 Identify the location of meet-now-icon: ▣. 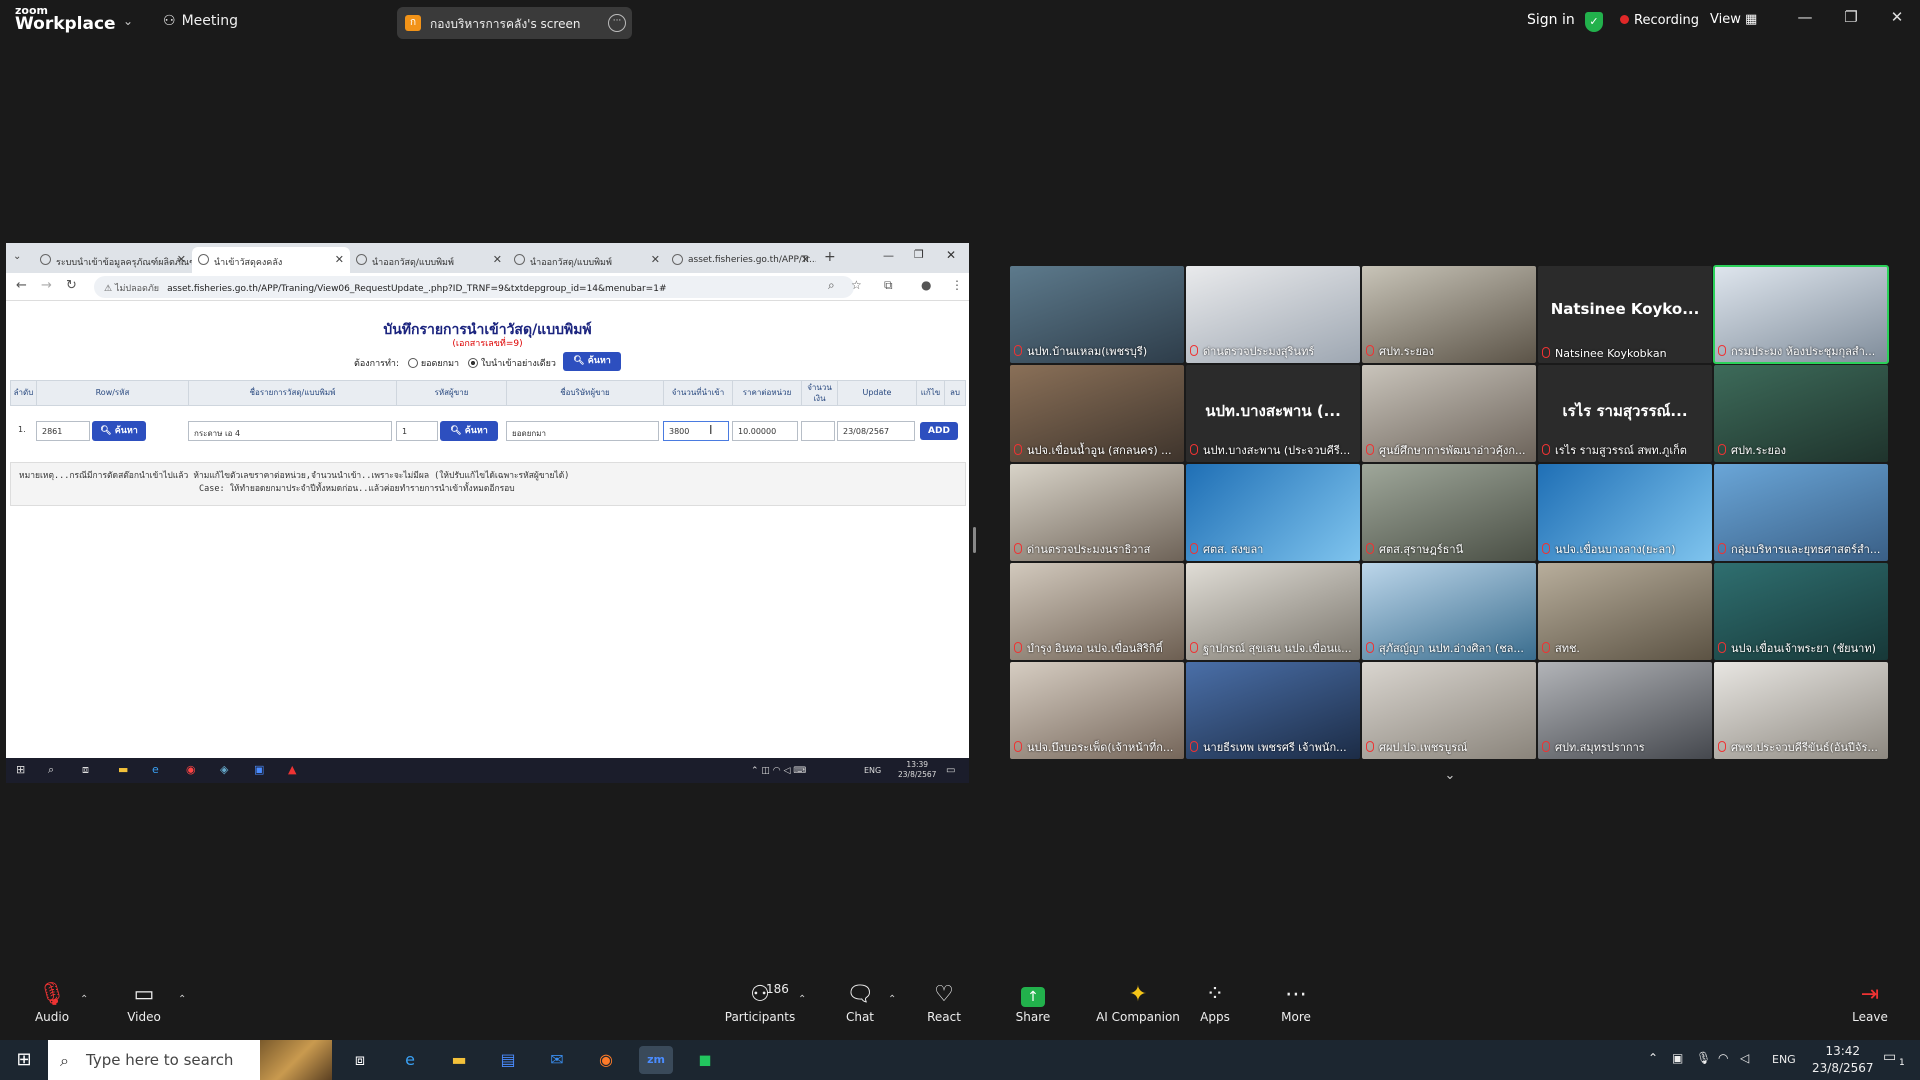
(1677, 1058).